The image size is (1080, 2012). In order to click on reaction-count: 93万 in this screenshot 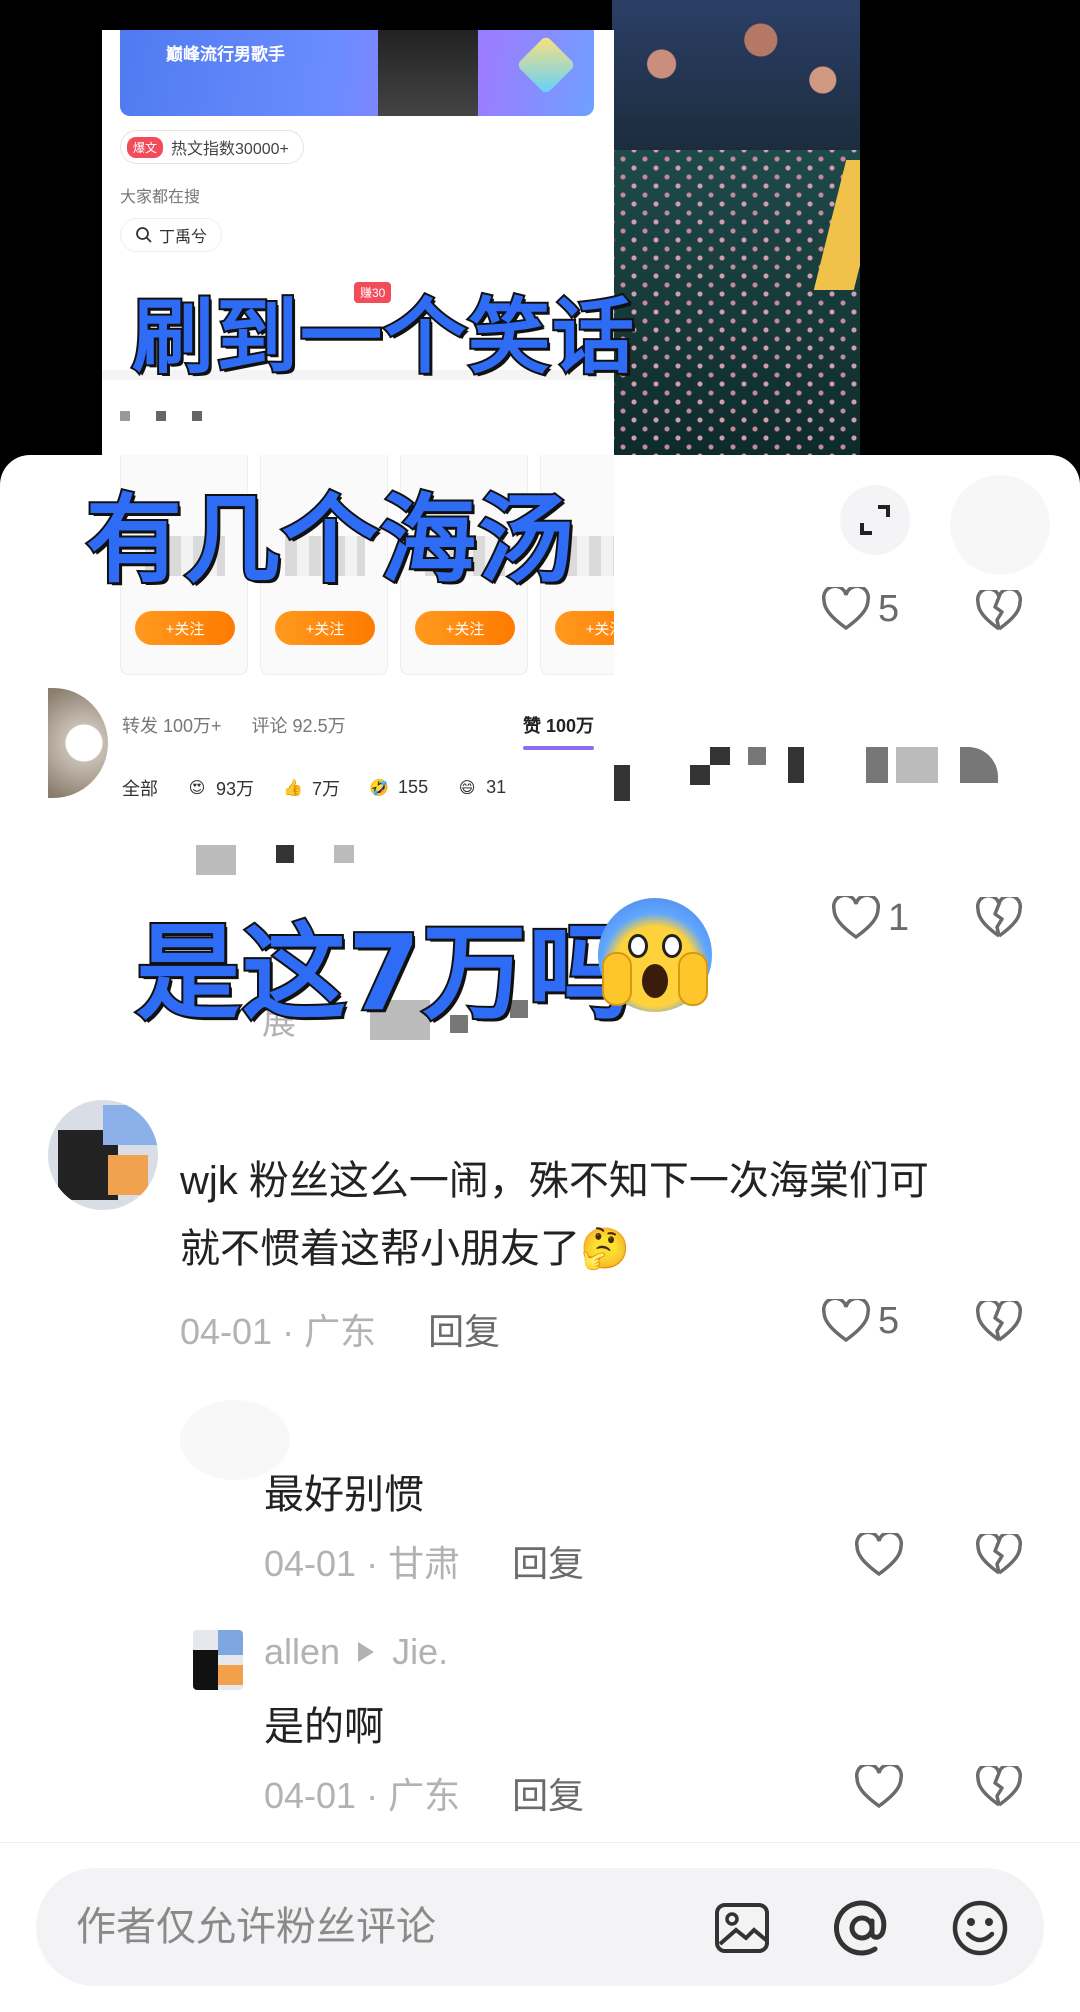, I will do `click(235, 788)`.